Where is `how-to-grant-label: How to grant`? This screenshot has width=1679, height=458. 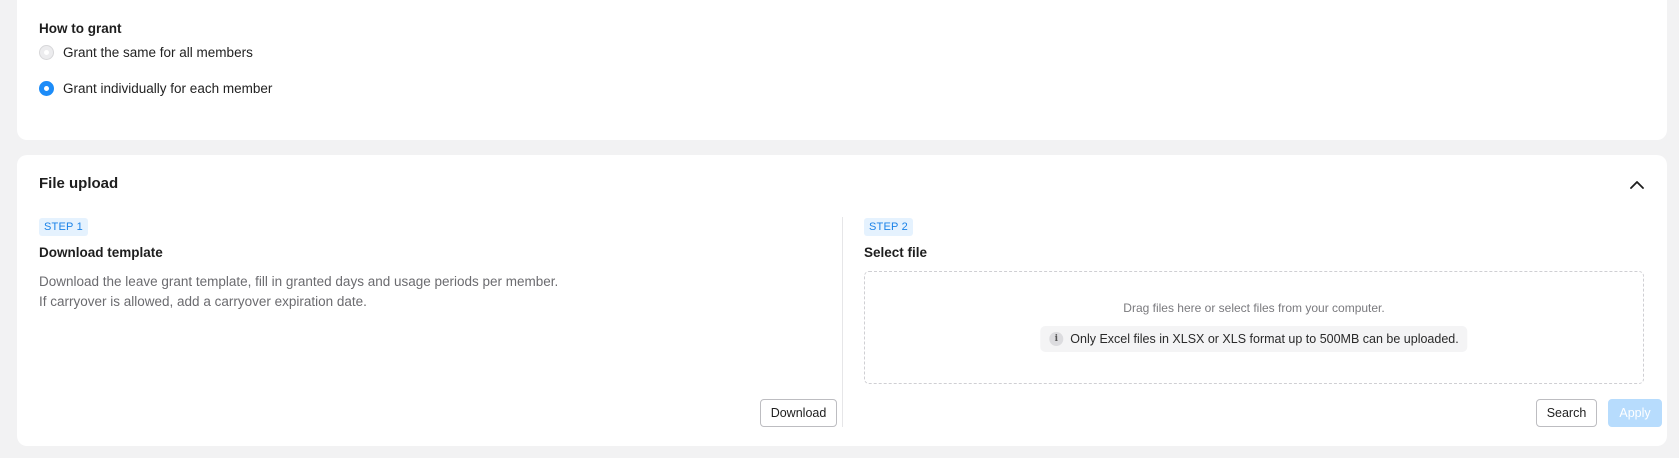 how-to-grant-label: How to grant is located at coordinates (80, 28).